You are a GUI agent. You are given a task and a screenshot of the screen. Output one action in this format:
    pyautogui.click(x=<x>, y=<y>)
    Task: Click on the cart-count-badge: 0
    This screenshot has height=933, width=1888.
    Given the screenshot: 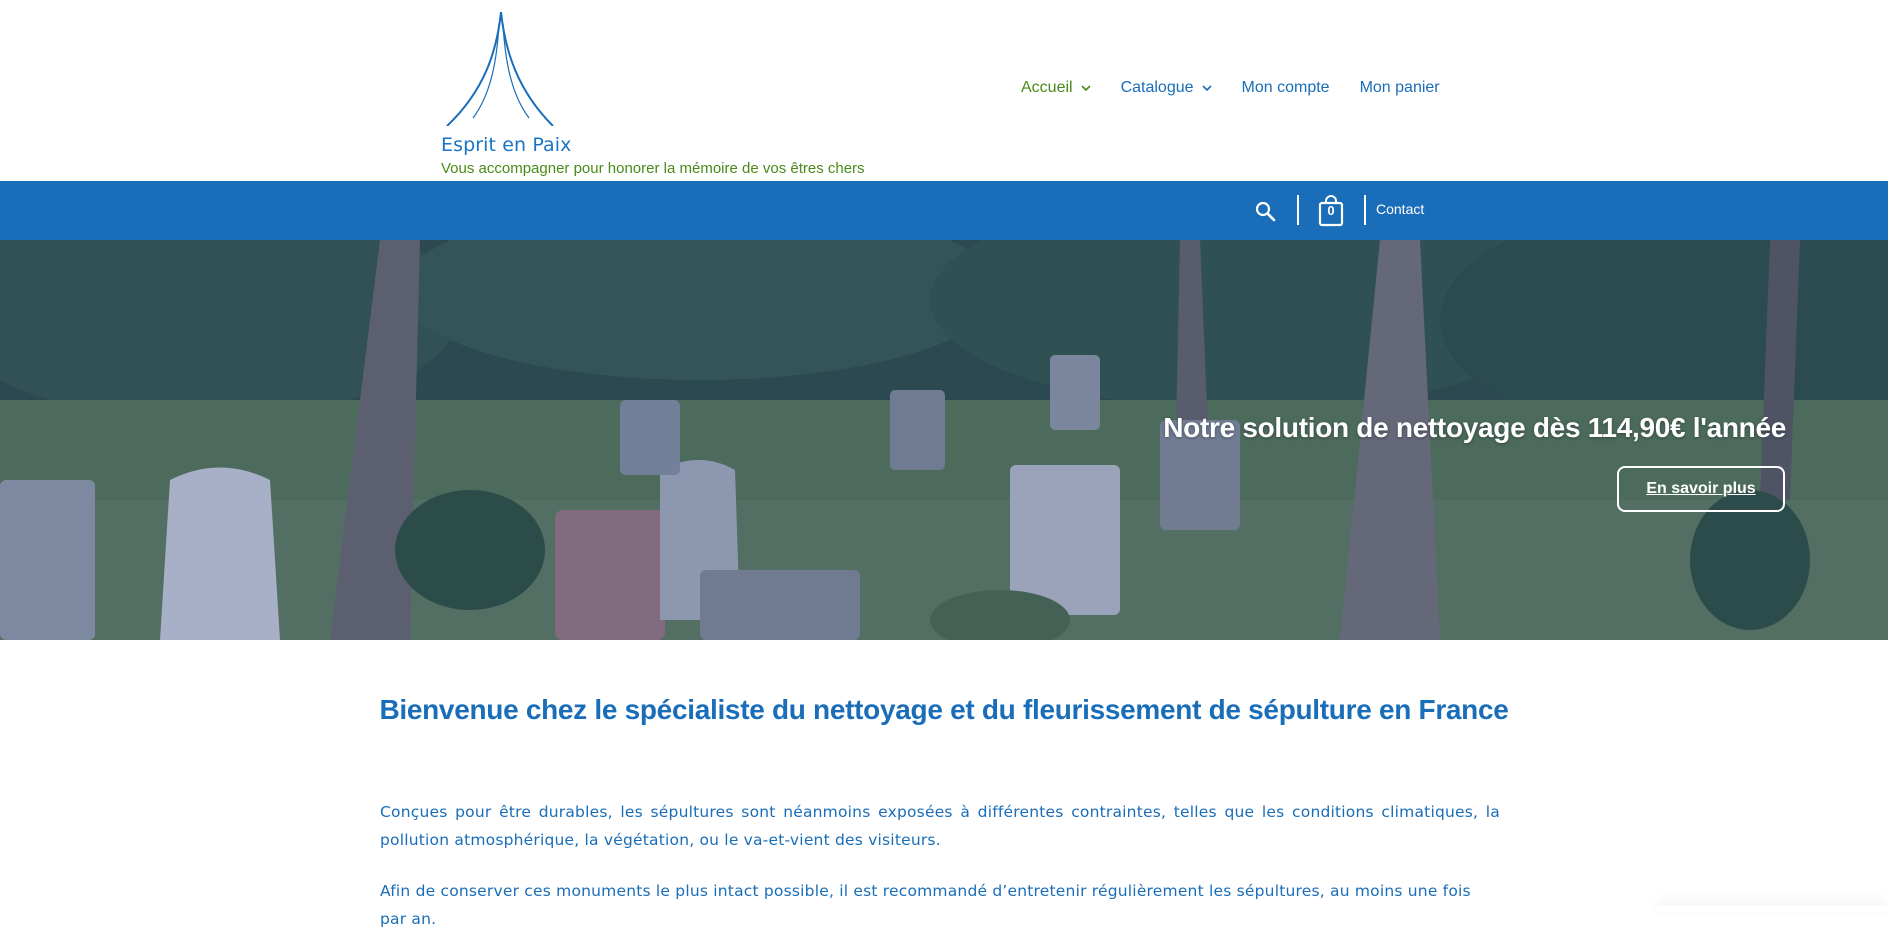 What is the action you would take?
    pyautogui.click(x=1331, y=210)
    